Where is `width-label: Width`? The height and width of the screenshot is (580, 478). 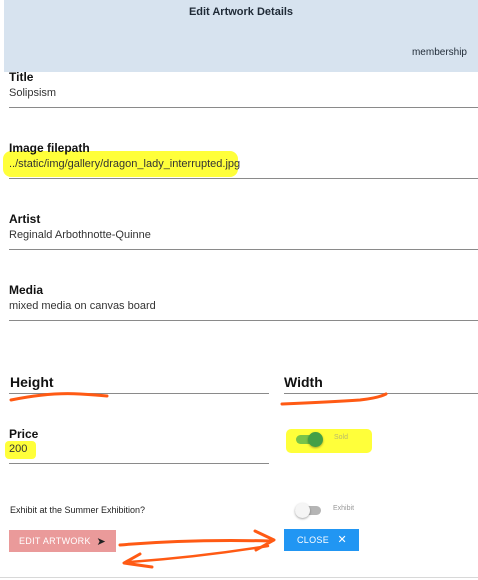 width-label: Width is located at coordinates (303, 382).